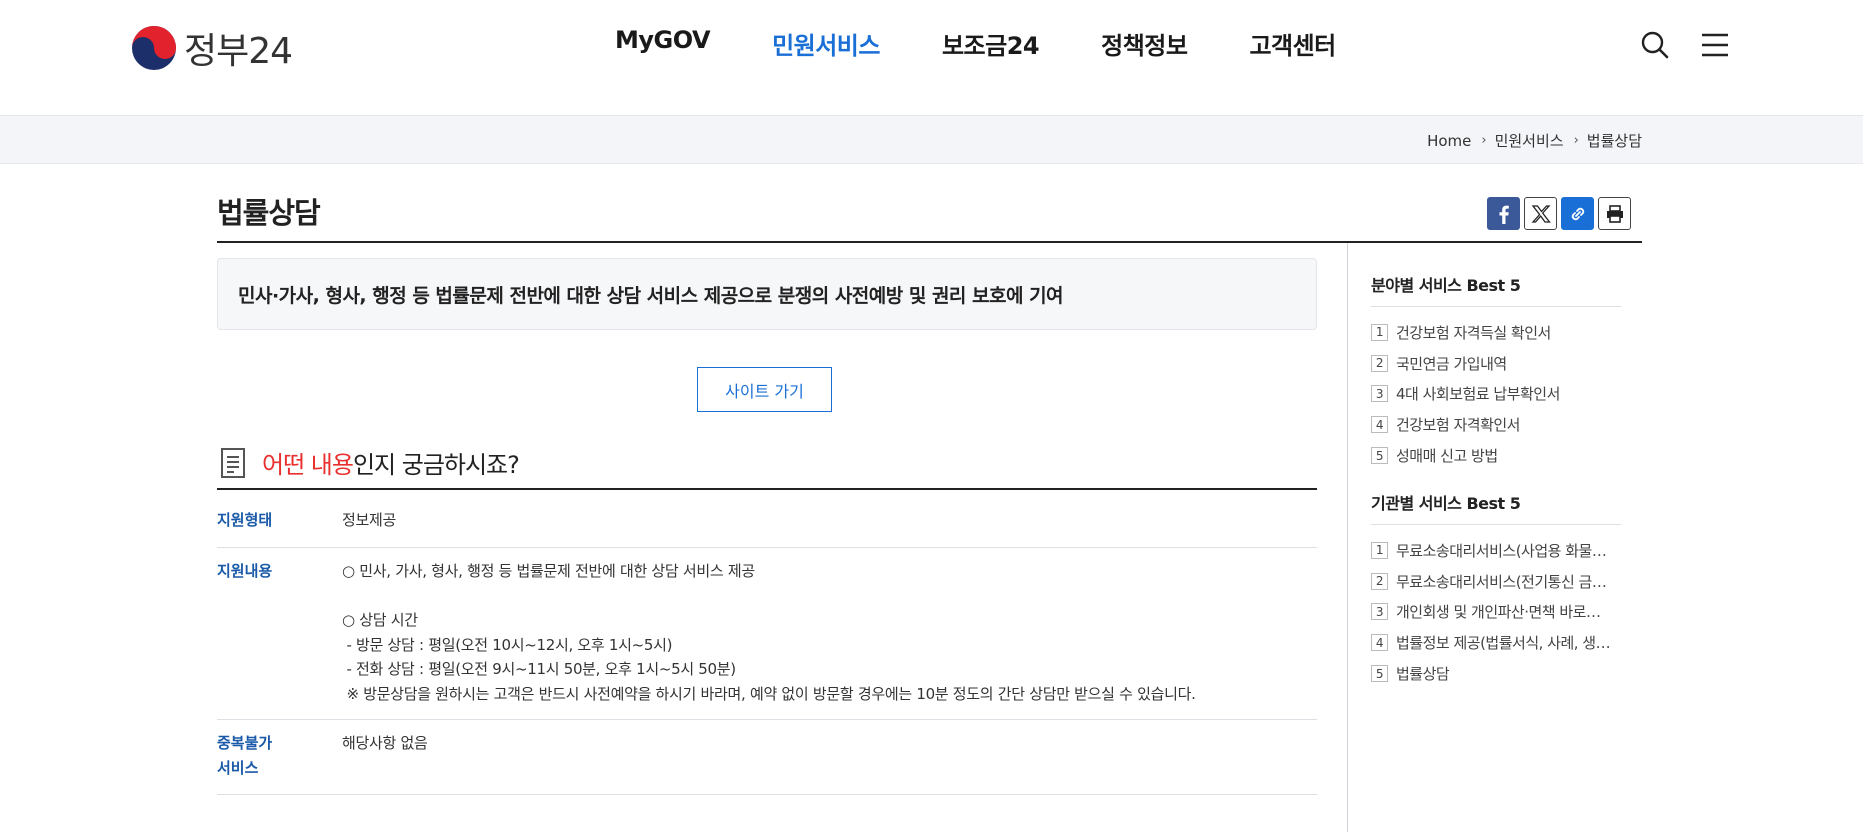  I want to click on row-label: 지원형태, so click(245, 520).